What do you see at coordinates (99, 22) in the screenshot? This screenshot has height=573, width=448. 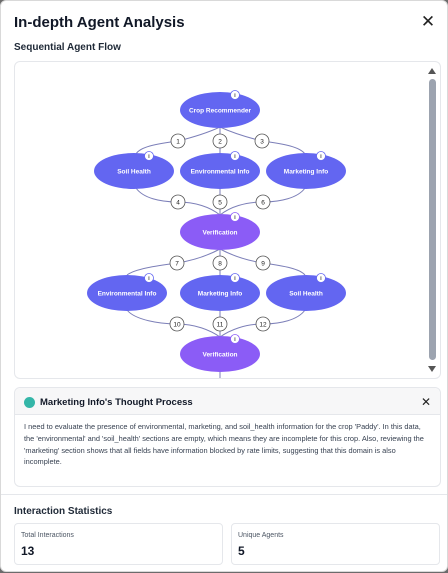 I see `modal-title: In-depth Agent Analysis` at bounding box center [99, 22].